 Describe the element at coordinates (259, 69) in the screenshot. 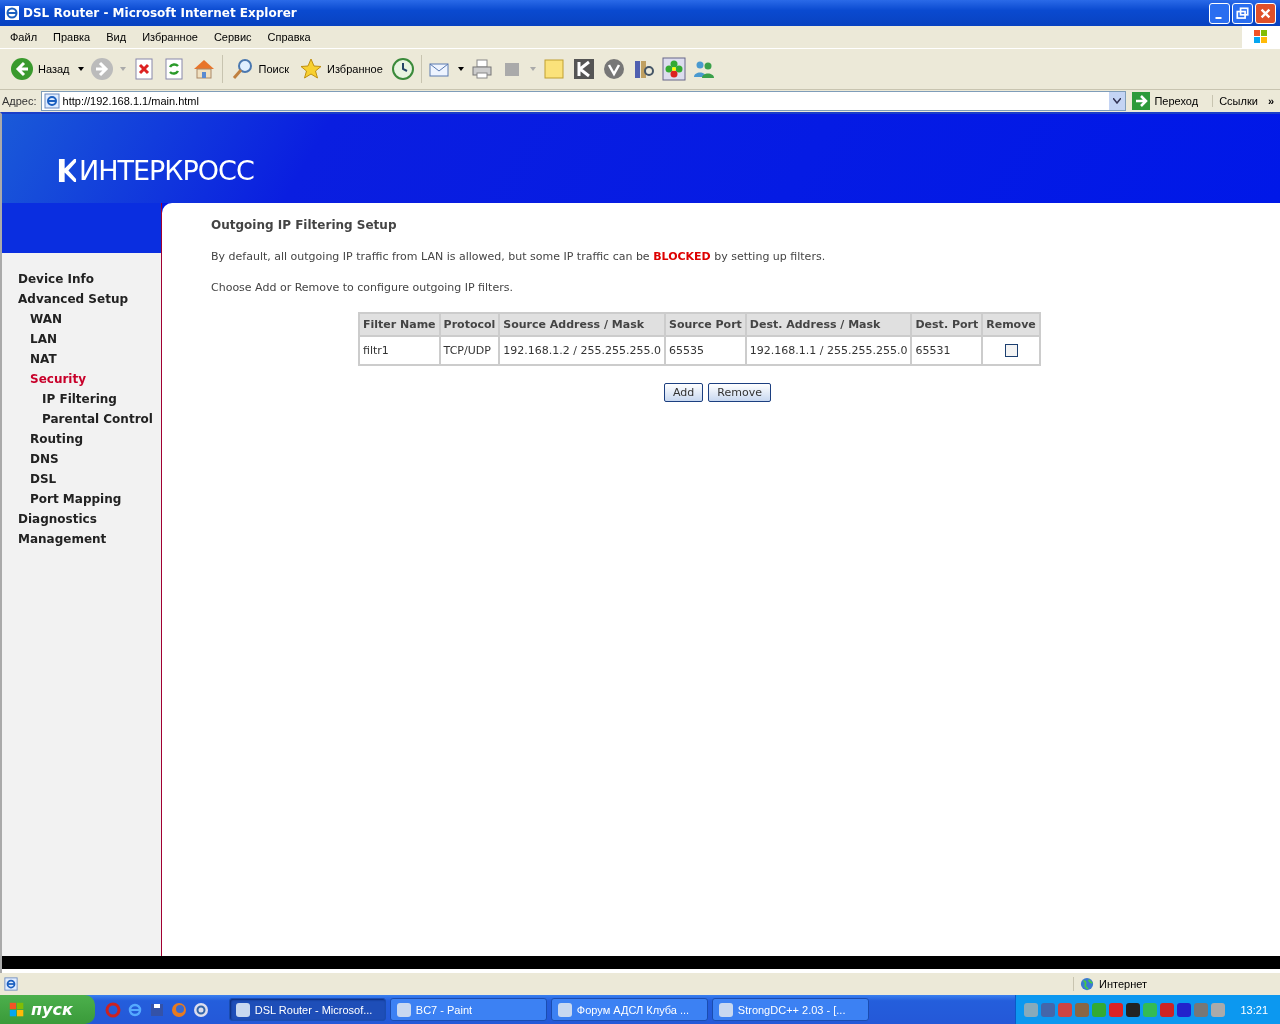

I see `search-button: Поиск` at that location.